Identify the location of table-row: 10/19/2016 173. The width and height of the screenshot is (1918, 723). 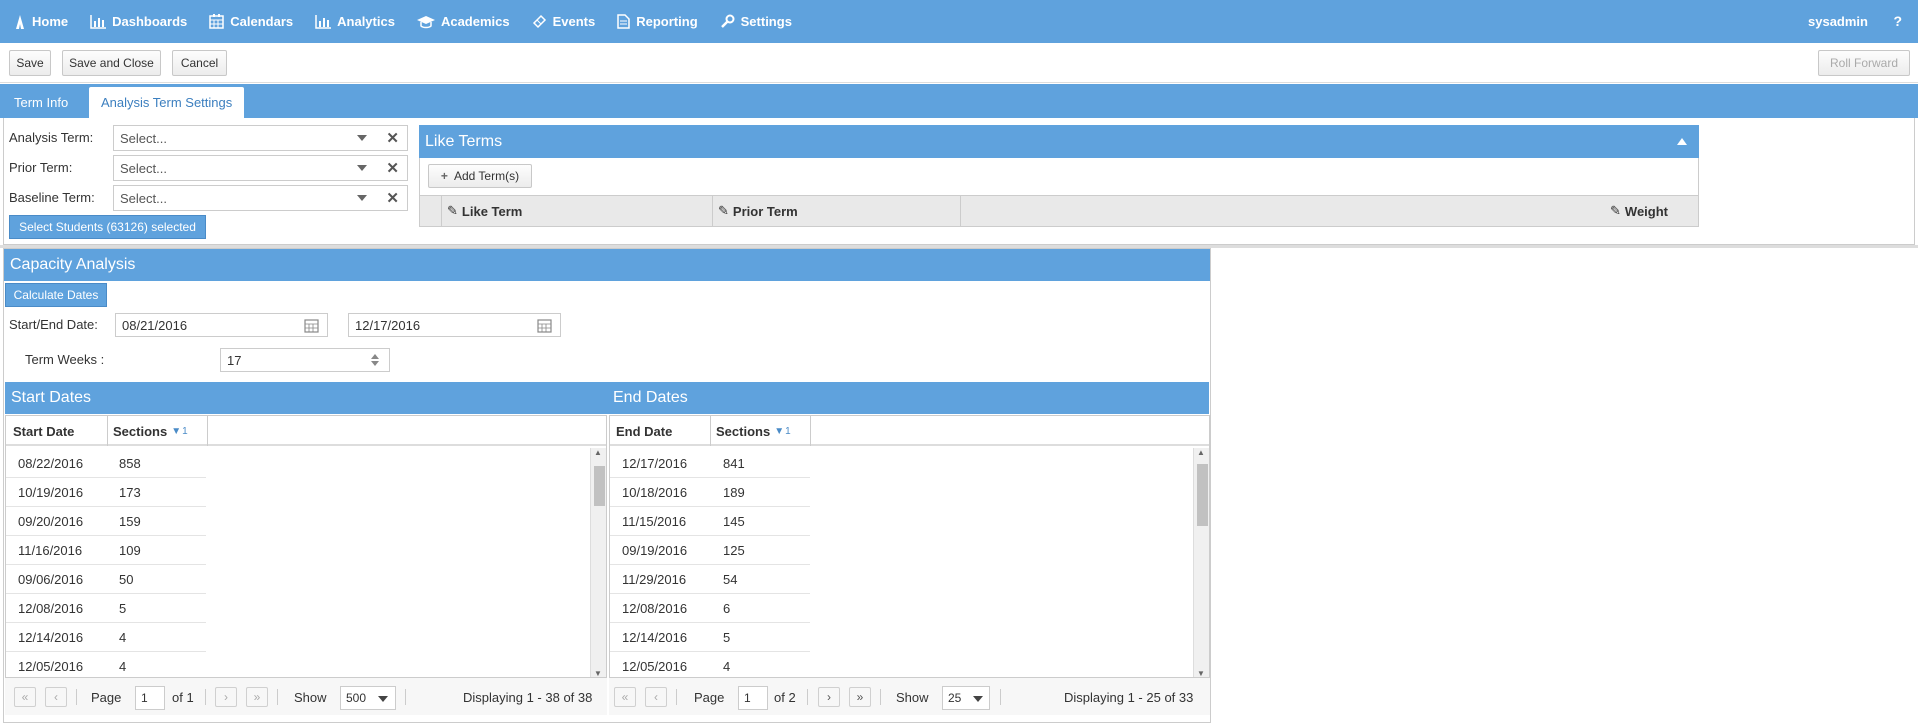
(106, 492).